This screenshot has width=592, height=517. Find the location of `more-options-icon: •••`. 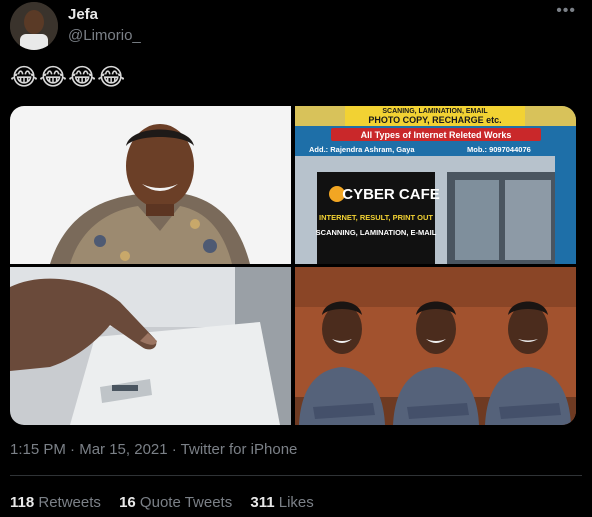

more-options-icon: ••• is located at coordinates (566, 11).